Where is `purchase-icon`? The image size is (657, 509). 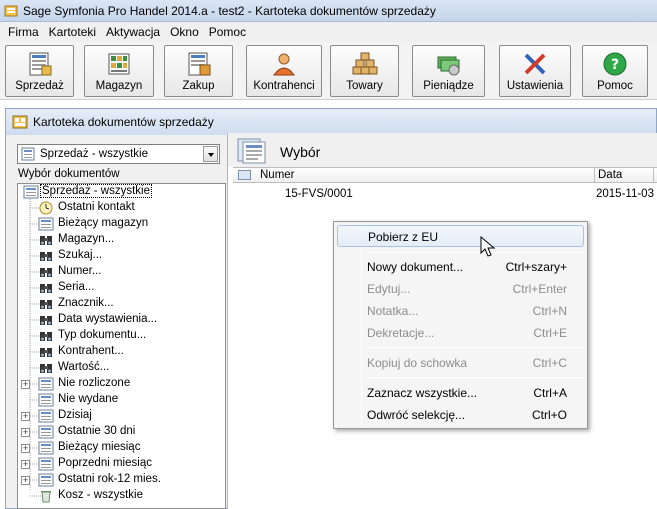
purchase-icon is located at coordinates (199, 64).